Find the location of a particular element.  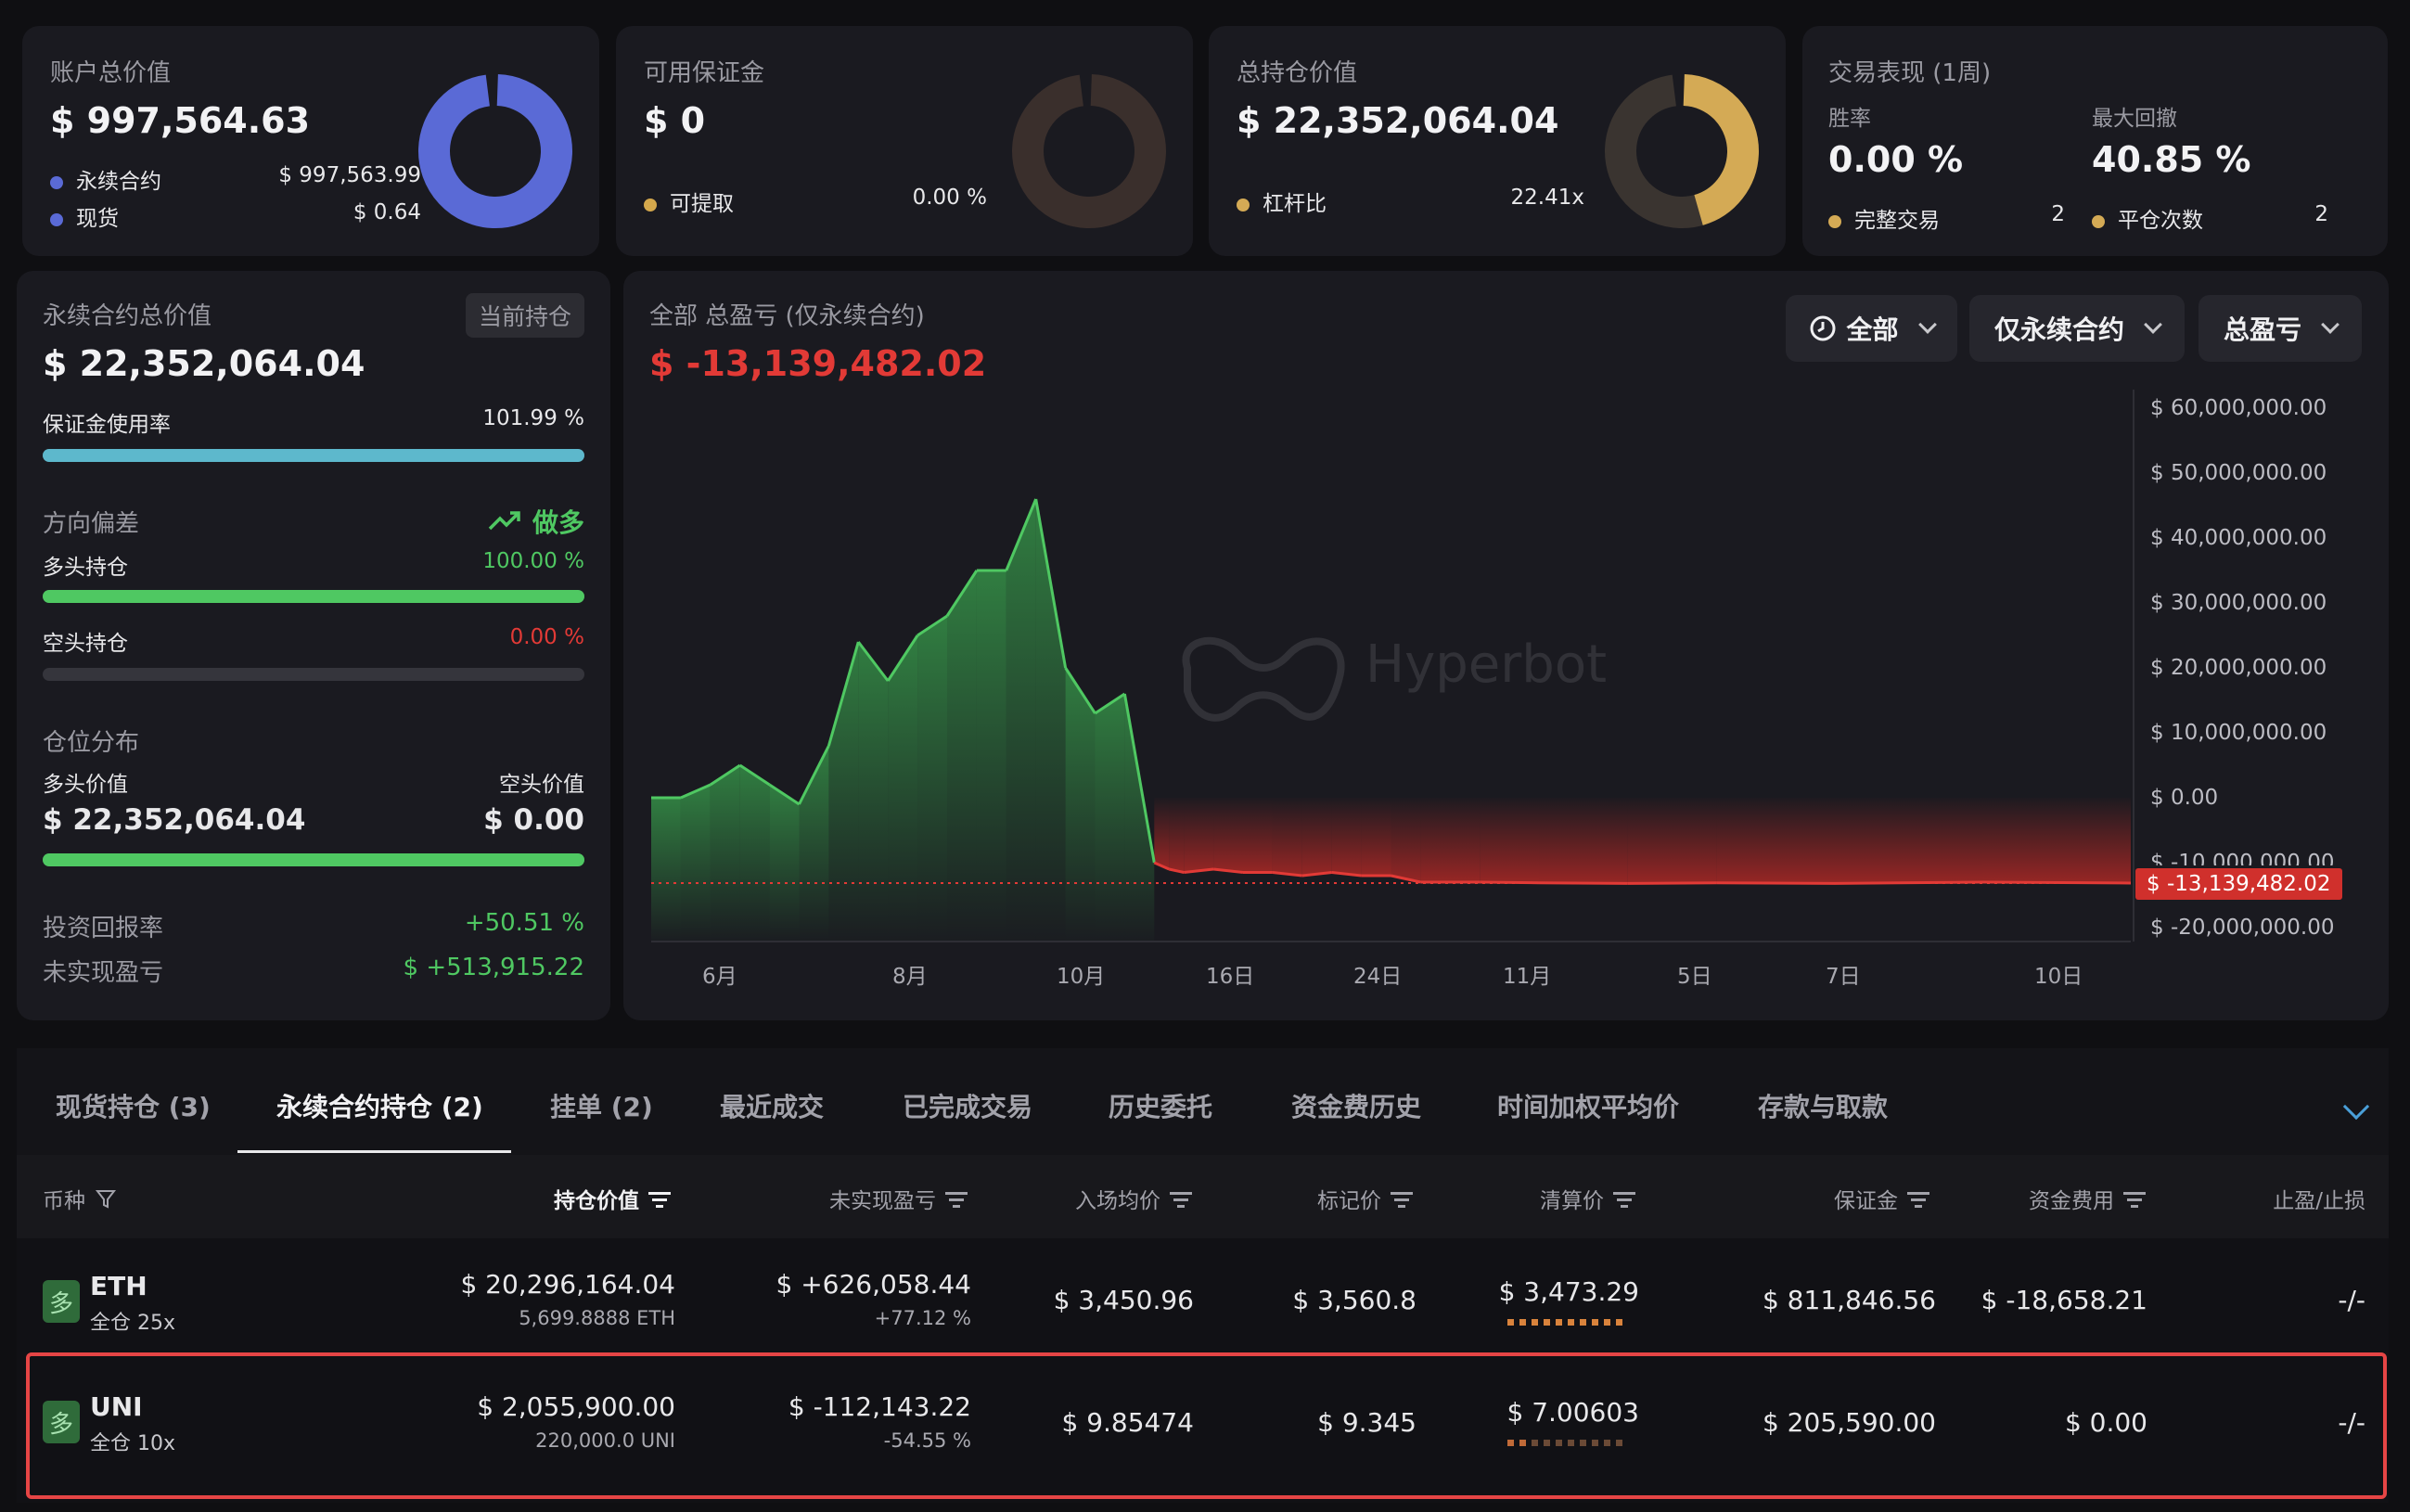

unrealized-pnl-pct: +77.12 % is located at coordinates (922, 1318).